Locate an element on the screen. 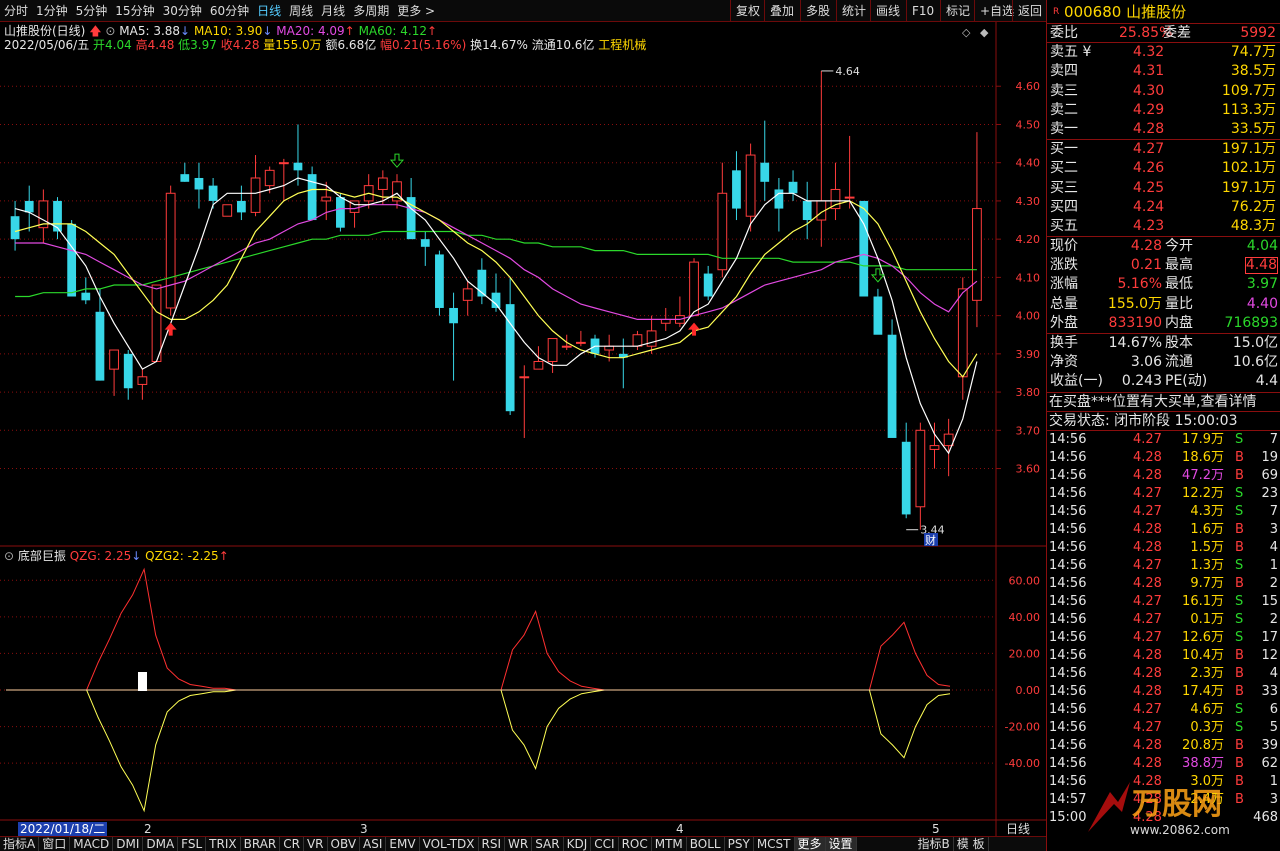 This screenshot has height=851, width=1280. high-annotation: 4.64 is located at coordinates (847, 71).